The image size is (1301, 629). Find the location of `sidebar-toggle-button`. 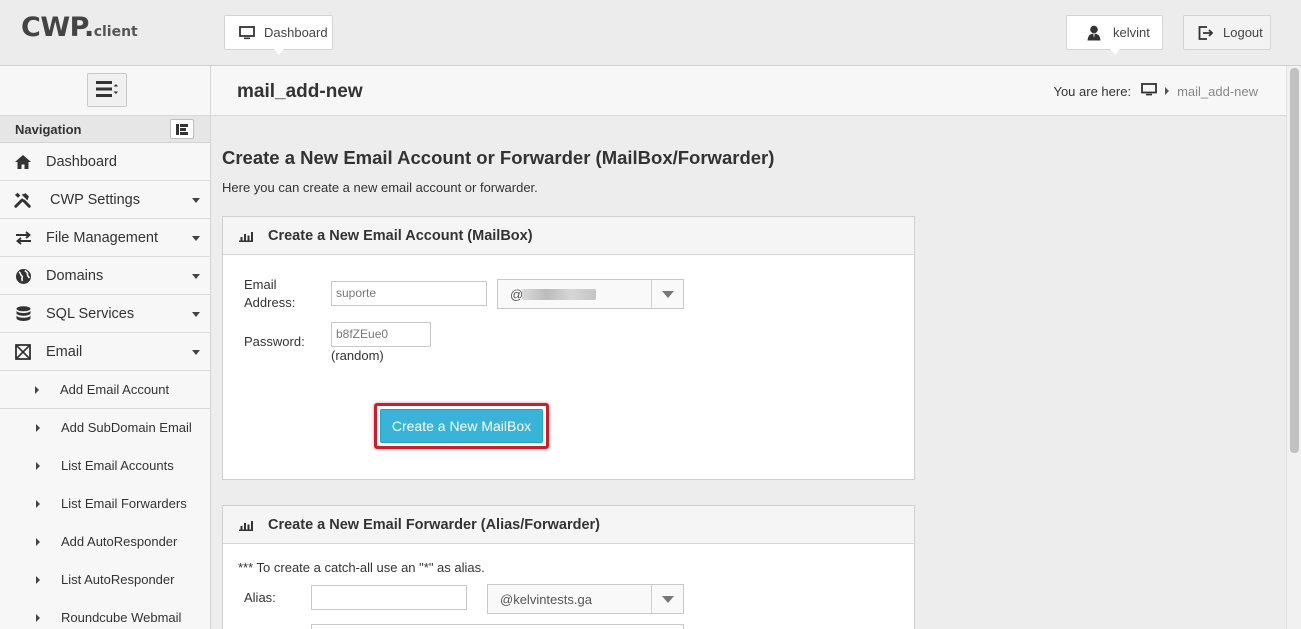

sidebar-toggle-button is located at coordinates (107, 90).